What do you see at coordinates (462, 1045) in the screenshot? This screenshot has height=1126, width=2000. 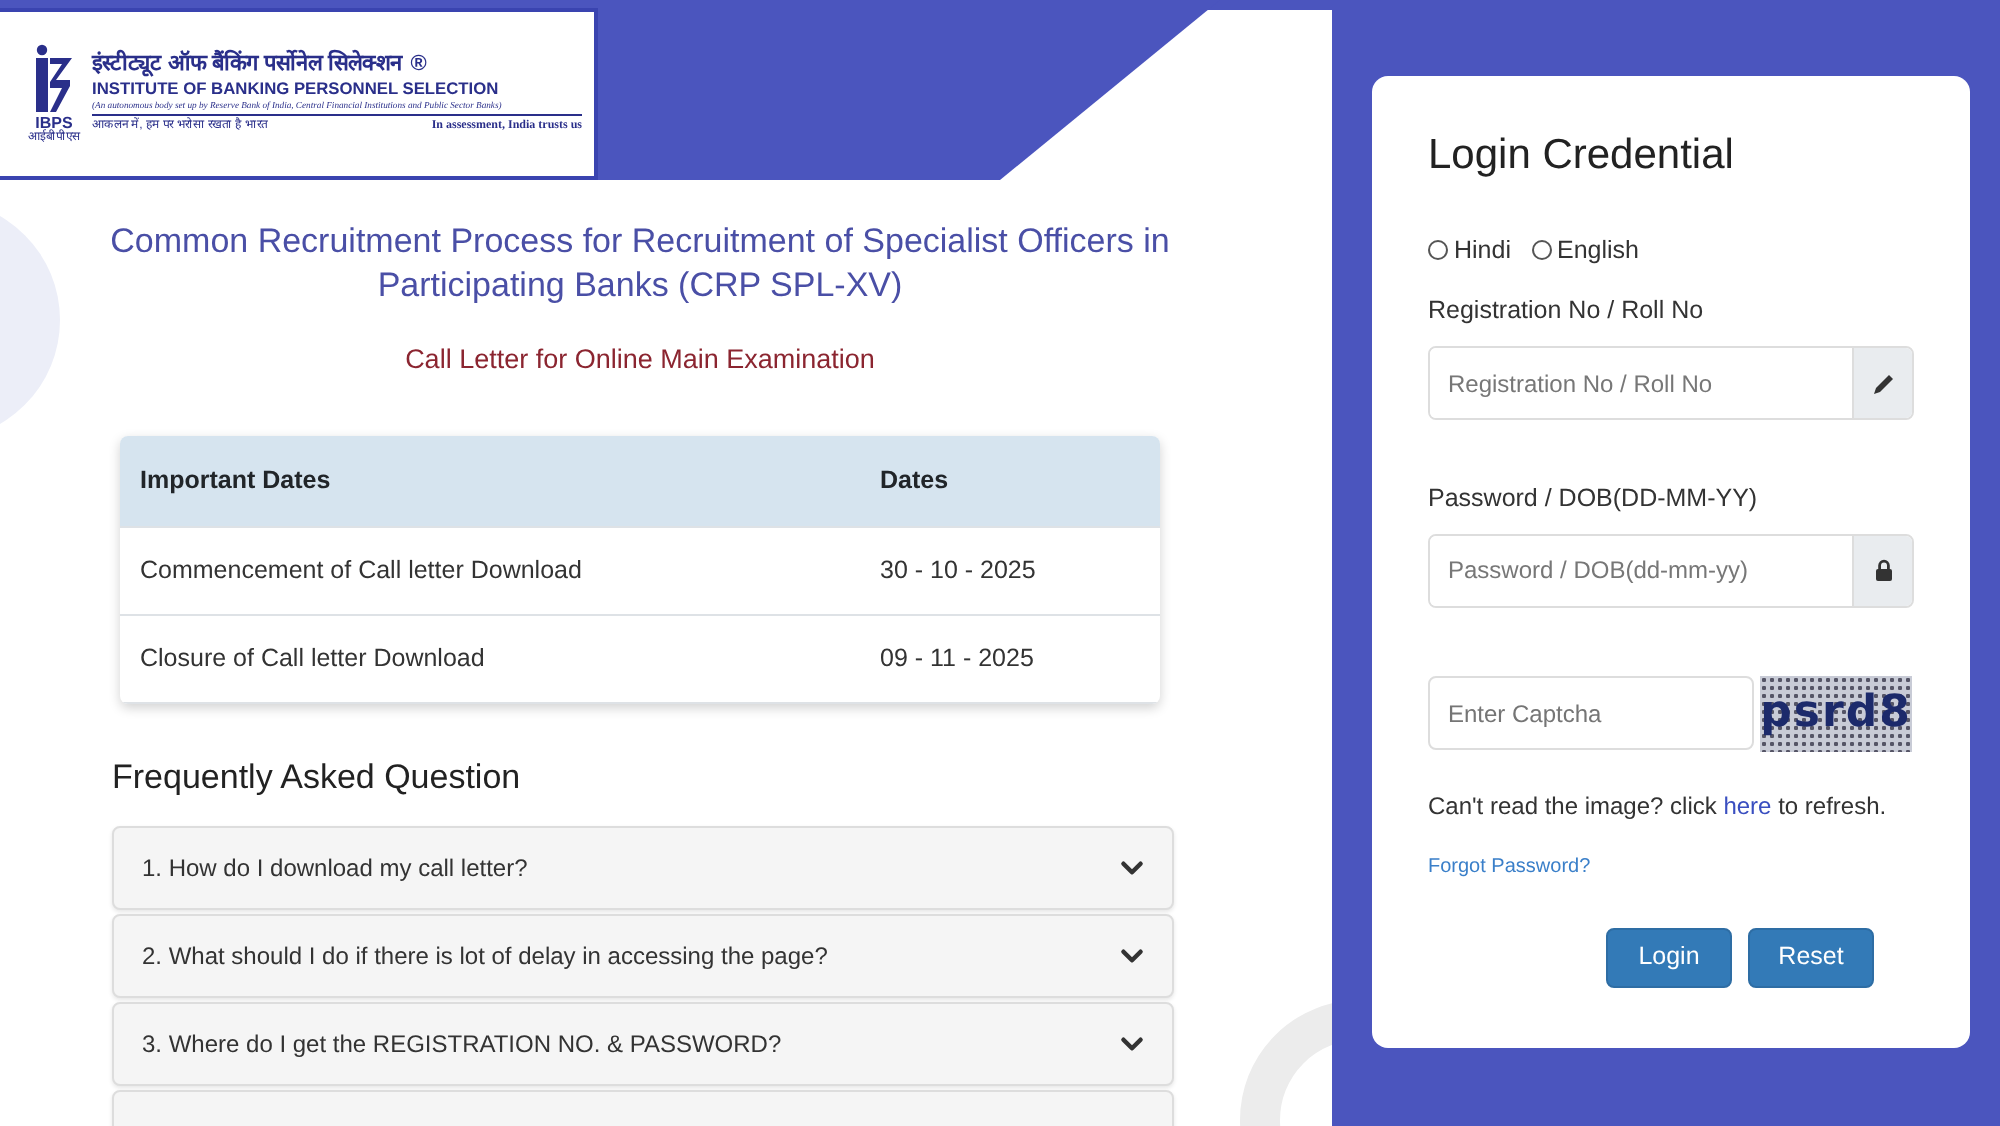 I see `faq-question: 3. Where do I get the REGISTRATION NO. & PASSWORD?` at bounding box center [462, 1045].